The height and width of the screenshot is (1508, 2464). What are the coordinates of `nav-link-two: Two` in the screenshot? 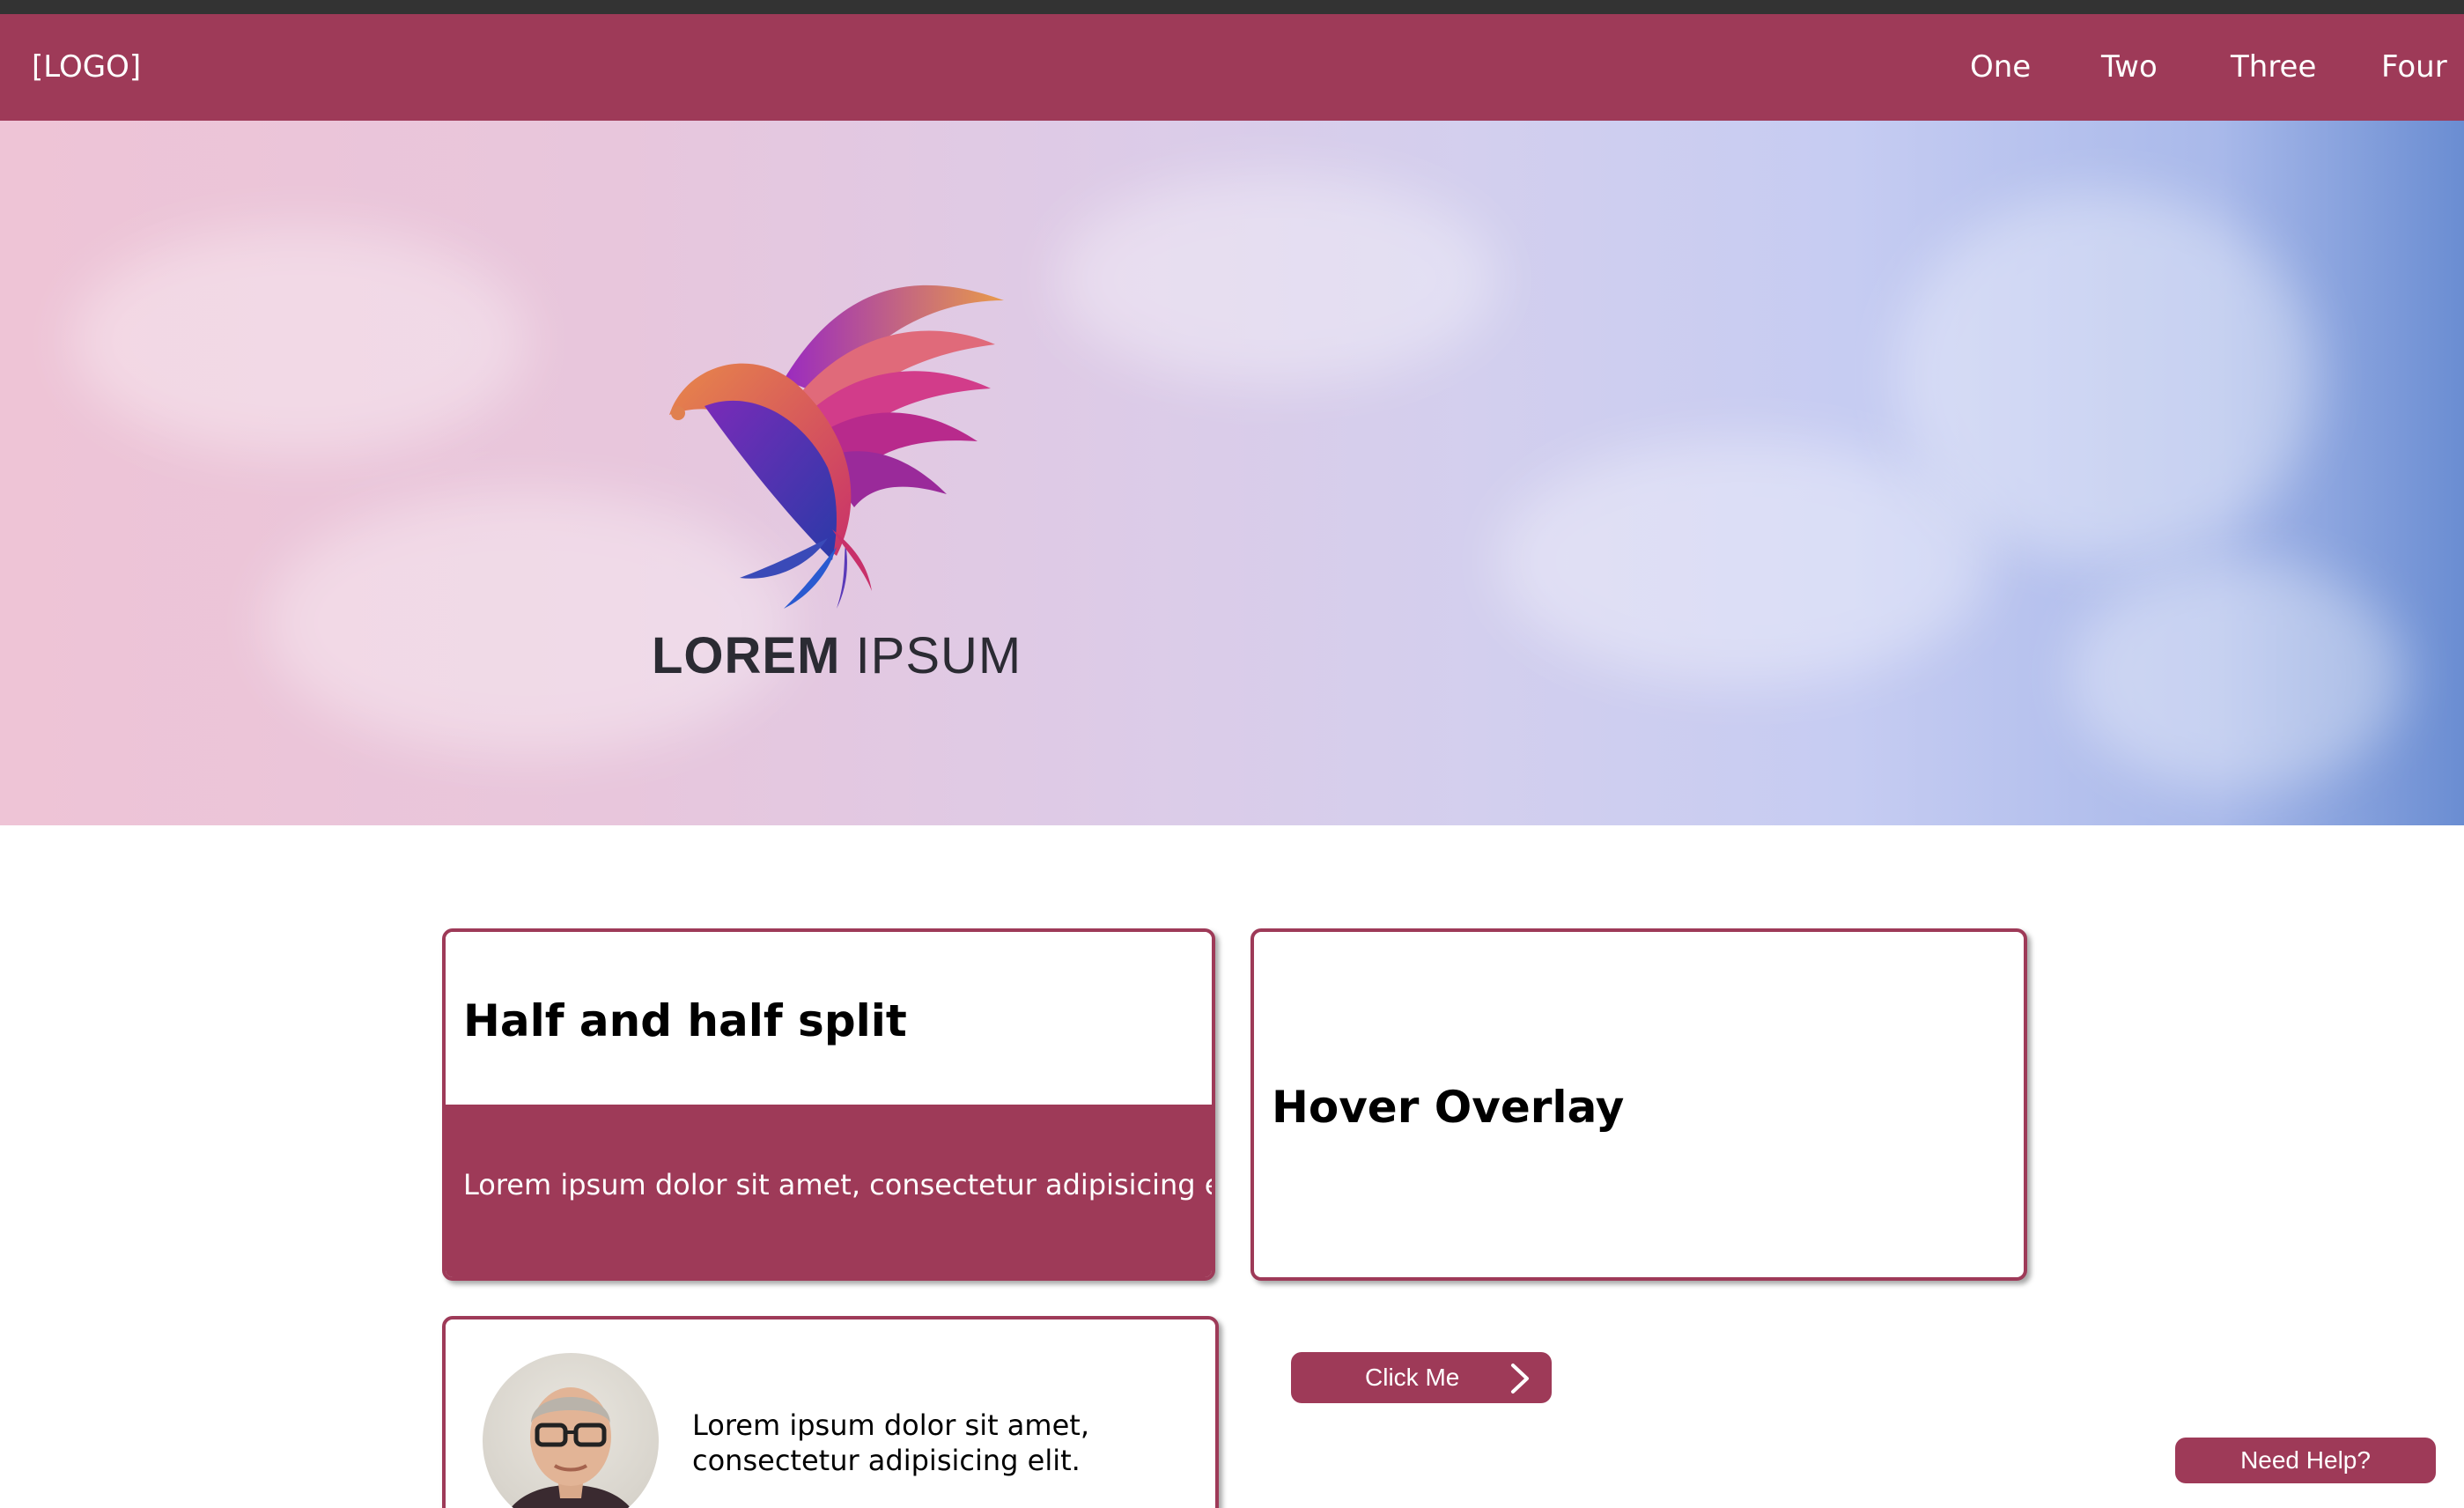 It's located at (2129, 67).